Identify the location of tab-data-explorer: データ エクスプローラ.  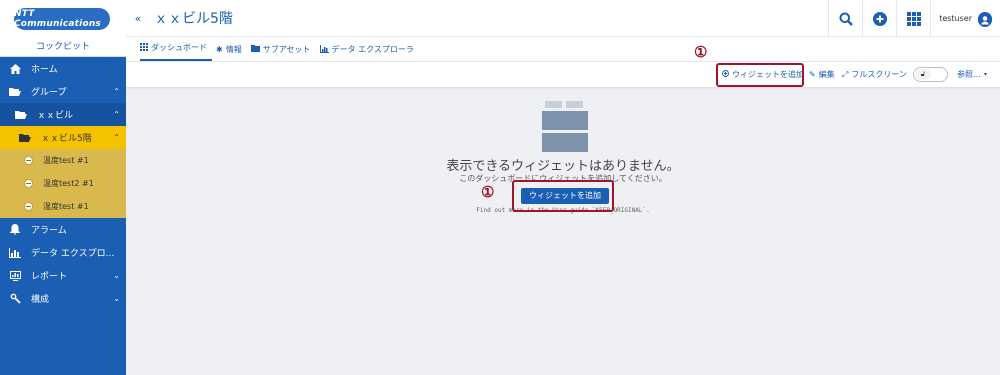
(369, 52).